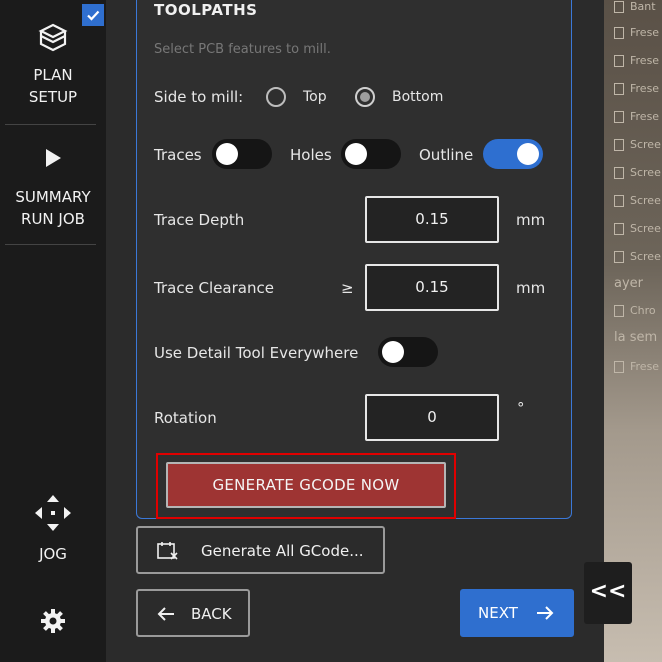 The height and width of the screenshot is (662, 662). Describe the element at coordinates (178, 155) in the screenshot. I see `traces-label: Traces` at that location.